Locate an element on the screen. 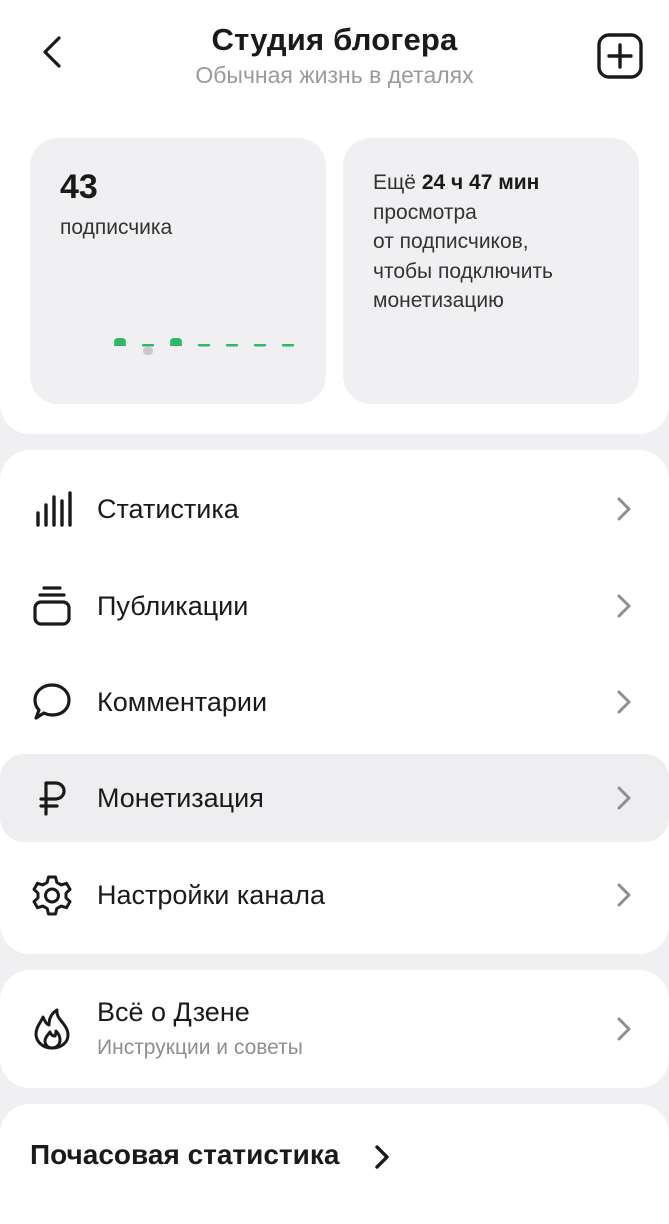 This screenshot has width=669, height=1224. stack-icon is located at coordinates (52, 606).